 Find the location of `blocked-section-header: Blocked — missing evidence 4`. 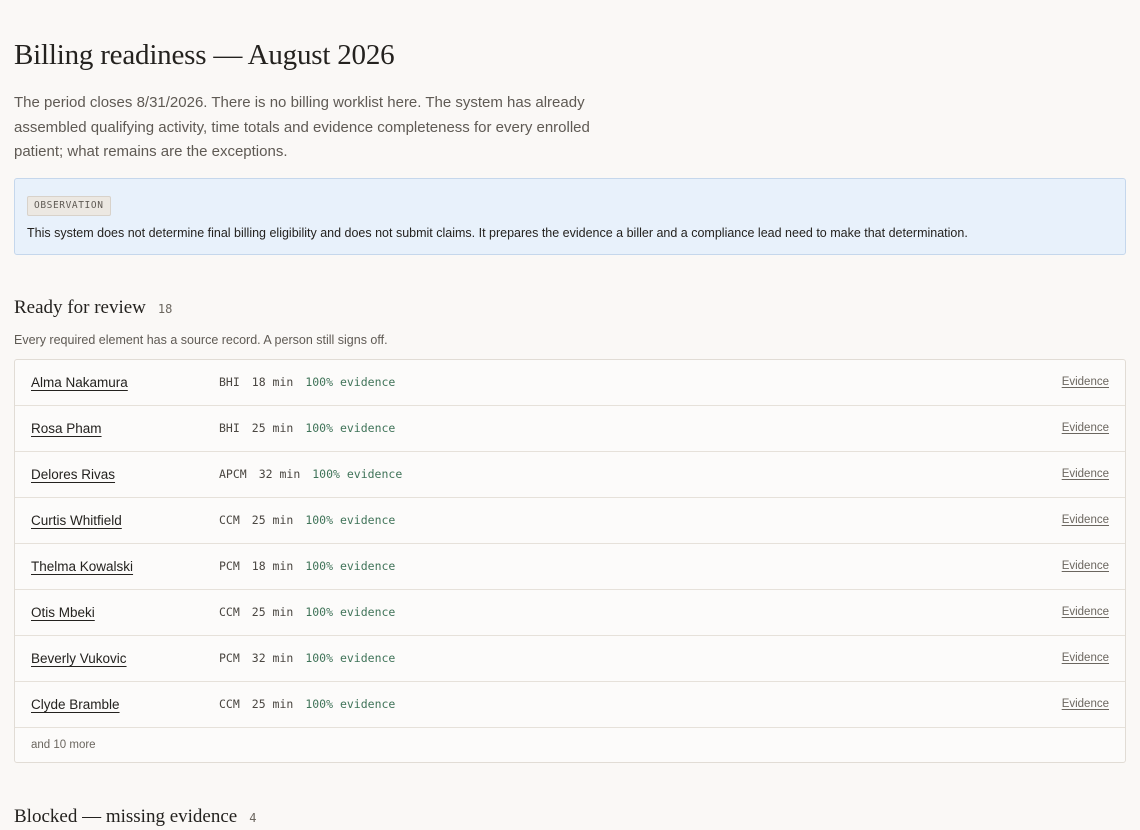

blocked-section-header: Blocked — missing evidence 4 is located at coordinates (570, 817).